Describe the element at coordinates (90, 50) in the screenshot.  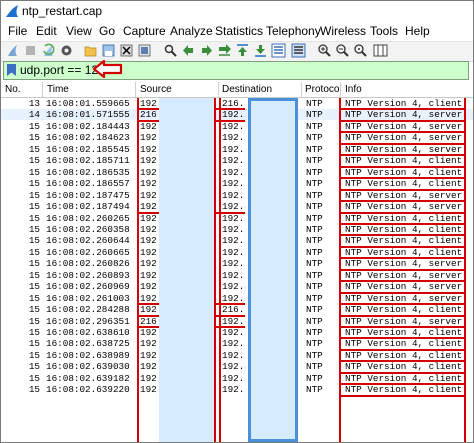
I see `open-file-icon` at that location.